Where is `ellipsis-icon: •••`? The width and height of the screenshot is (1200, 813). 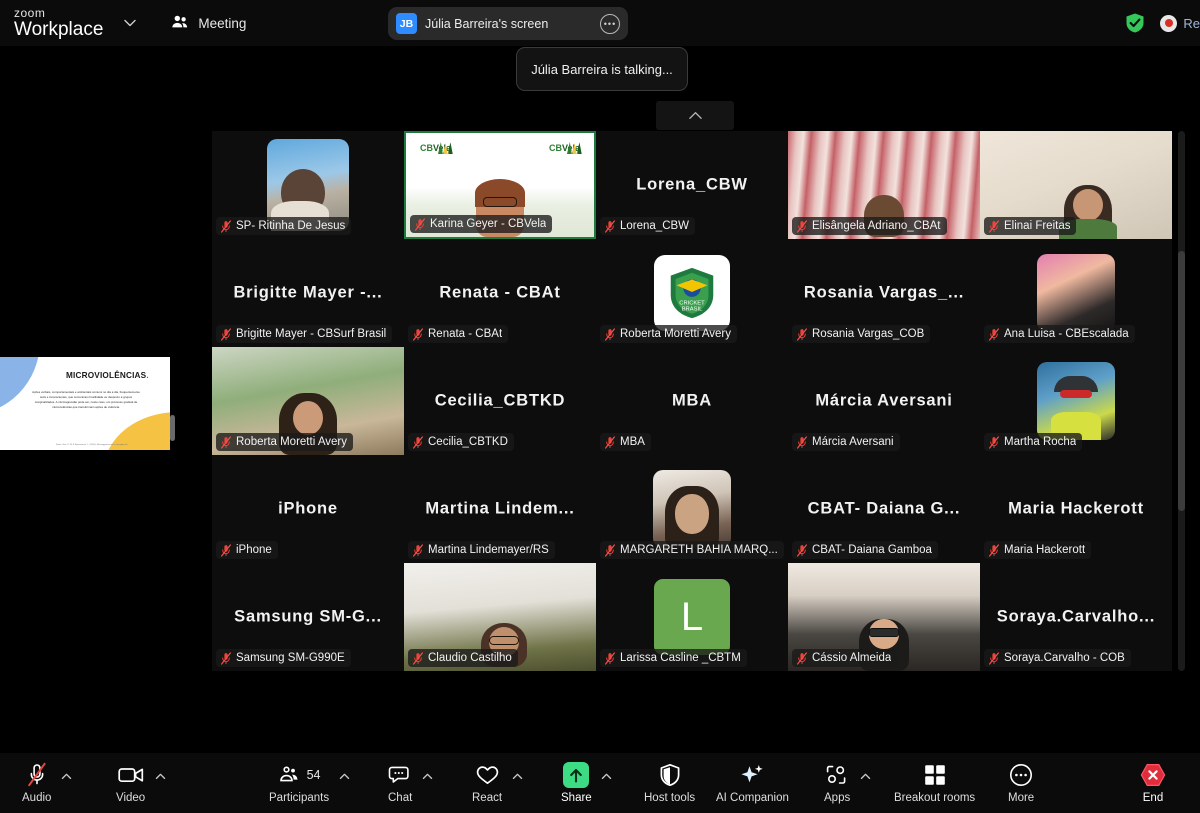 ellipsis-icon: ••• is located at coordinates (610, 23).